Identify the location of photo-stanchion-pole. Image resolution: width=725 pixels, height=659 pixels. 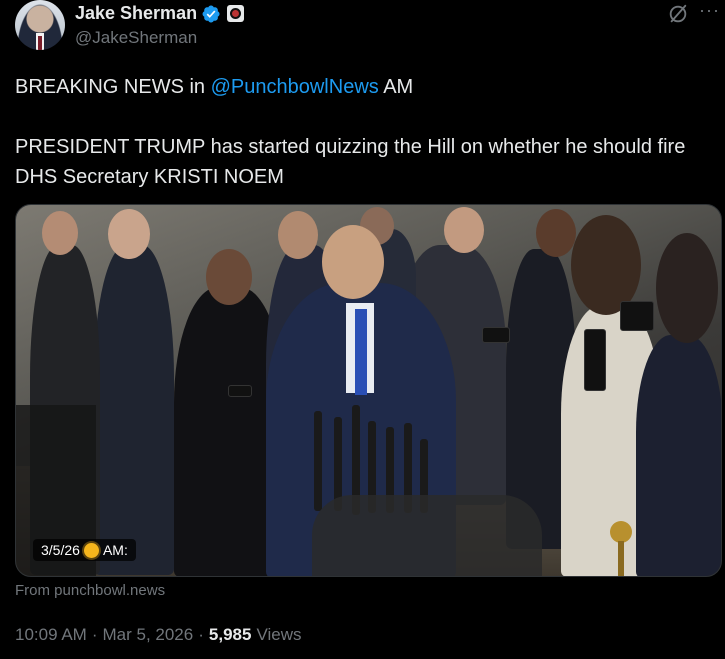
(621, 558).